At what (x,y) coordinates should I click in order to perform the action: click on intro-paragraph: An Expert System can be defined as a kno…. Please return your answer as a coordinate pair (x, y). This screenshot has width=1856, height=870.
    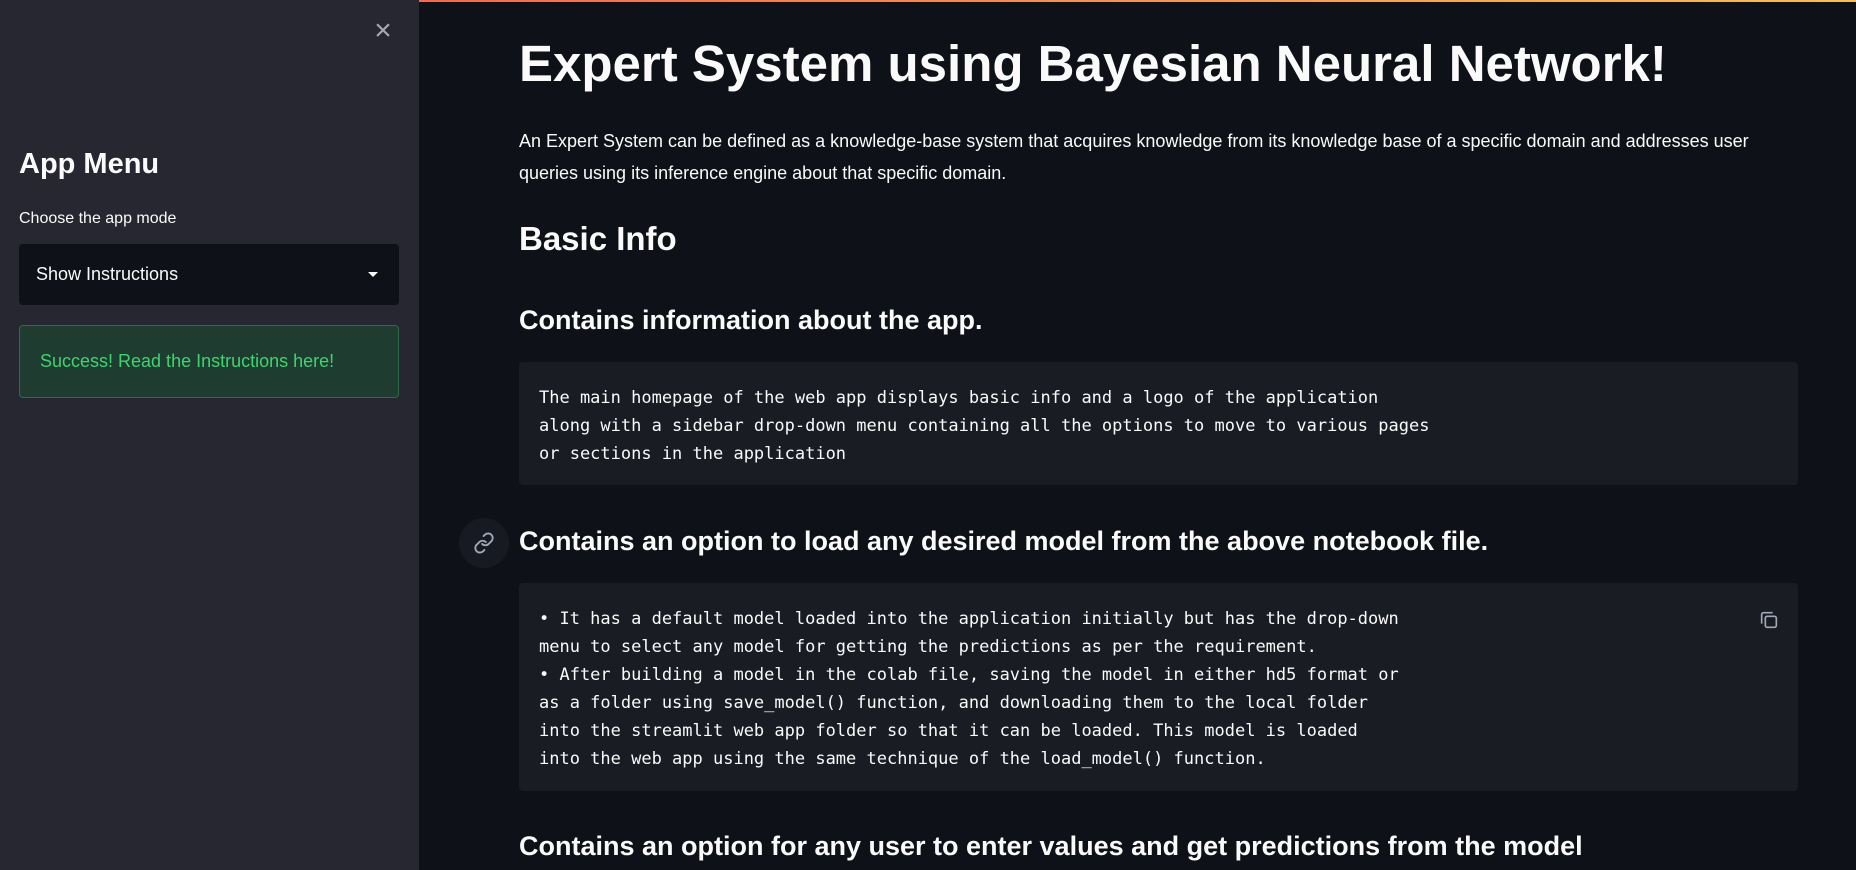
    Looking at the image, I should click on (1134, 157).